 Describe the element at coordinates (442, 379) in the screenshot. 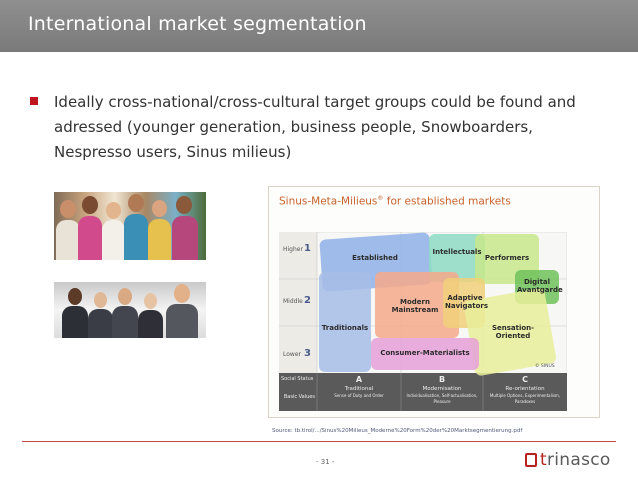

I see `column-b-letter: B` at that location.